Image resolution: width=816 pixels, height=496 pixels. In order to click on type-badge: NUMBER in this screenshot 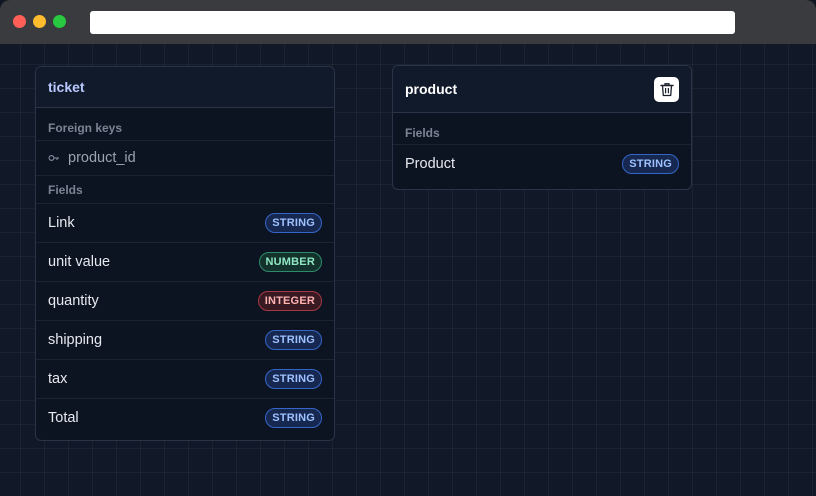, I will do `click(290, 262)`.